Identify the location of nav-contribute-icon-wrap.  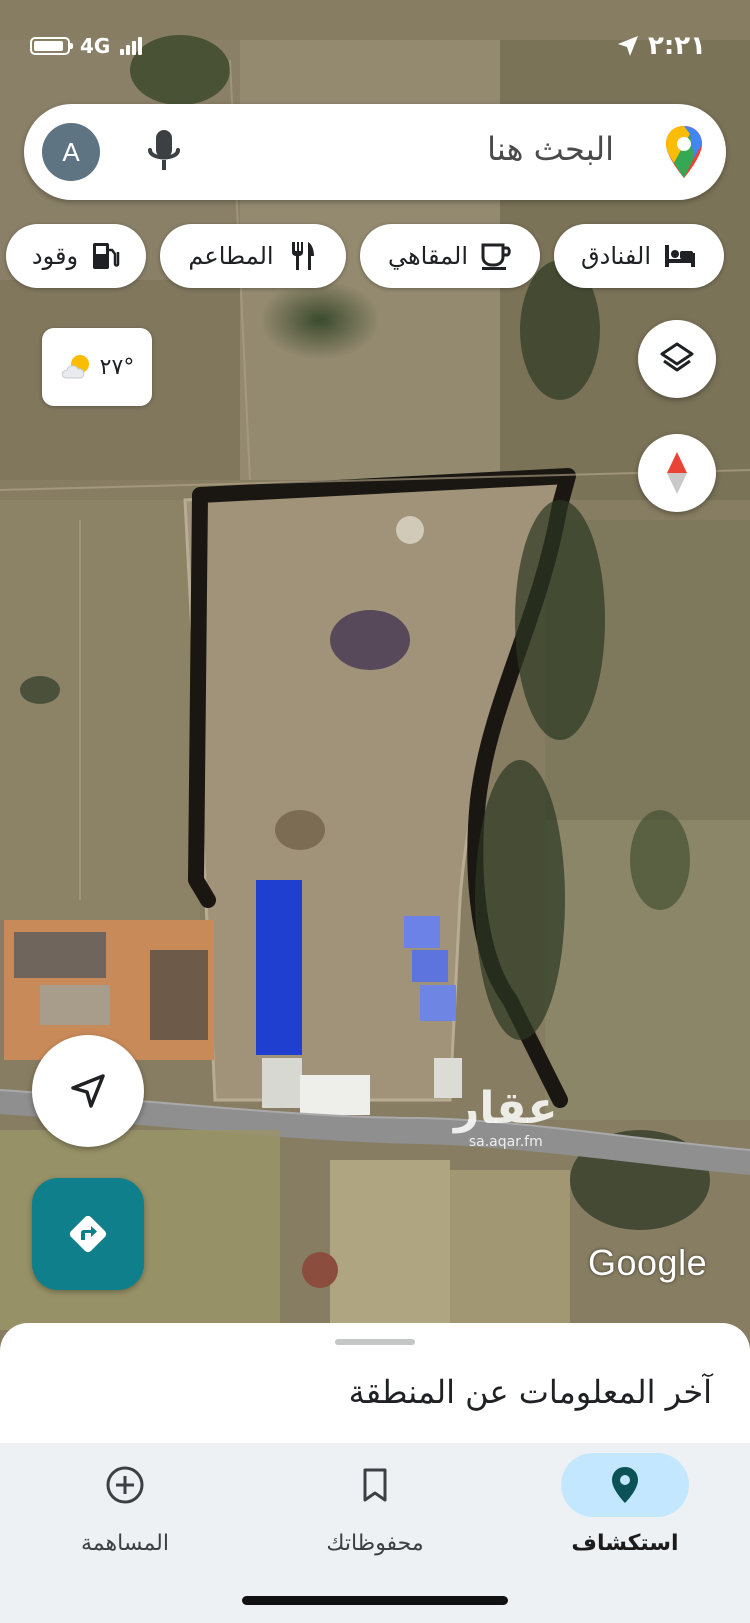
(125, 1485).